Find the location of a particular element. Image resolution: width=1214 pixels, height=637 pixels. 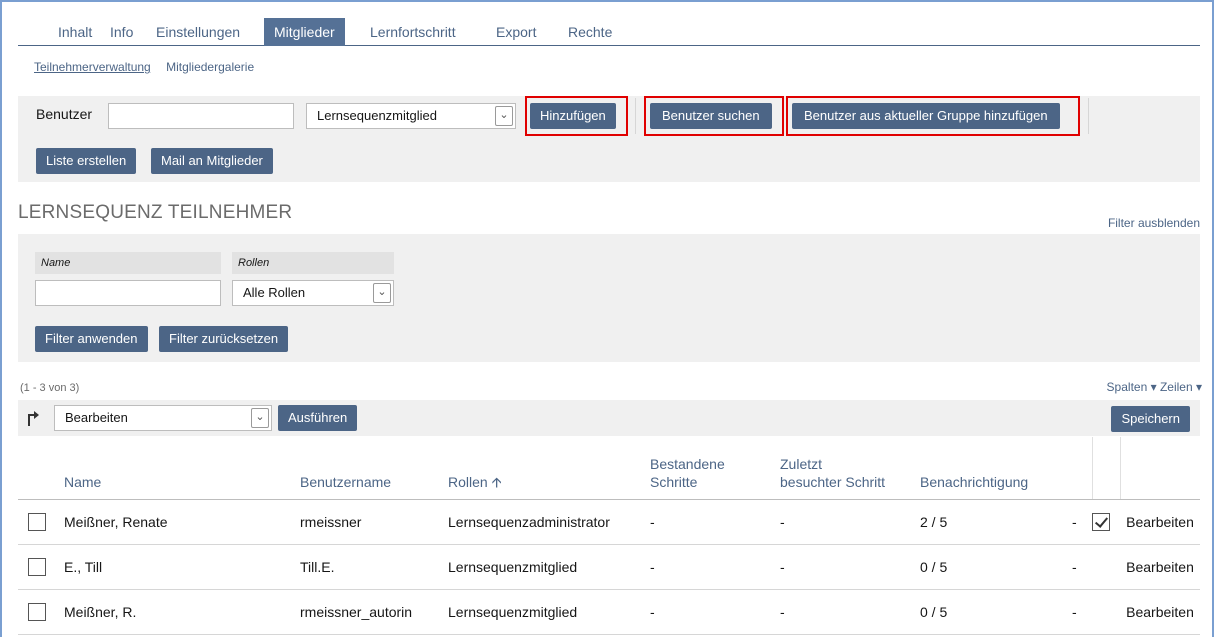

row-role: Lernsequenzadministrator is located at coordinates (549, 522).